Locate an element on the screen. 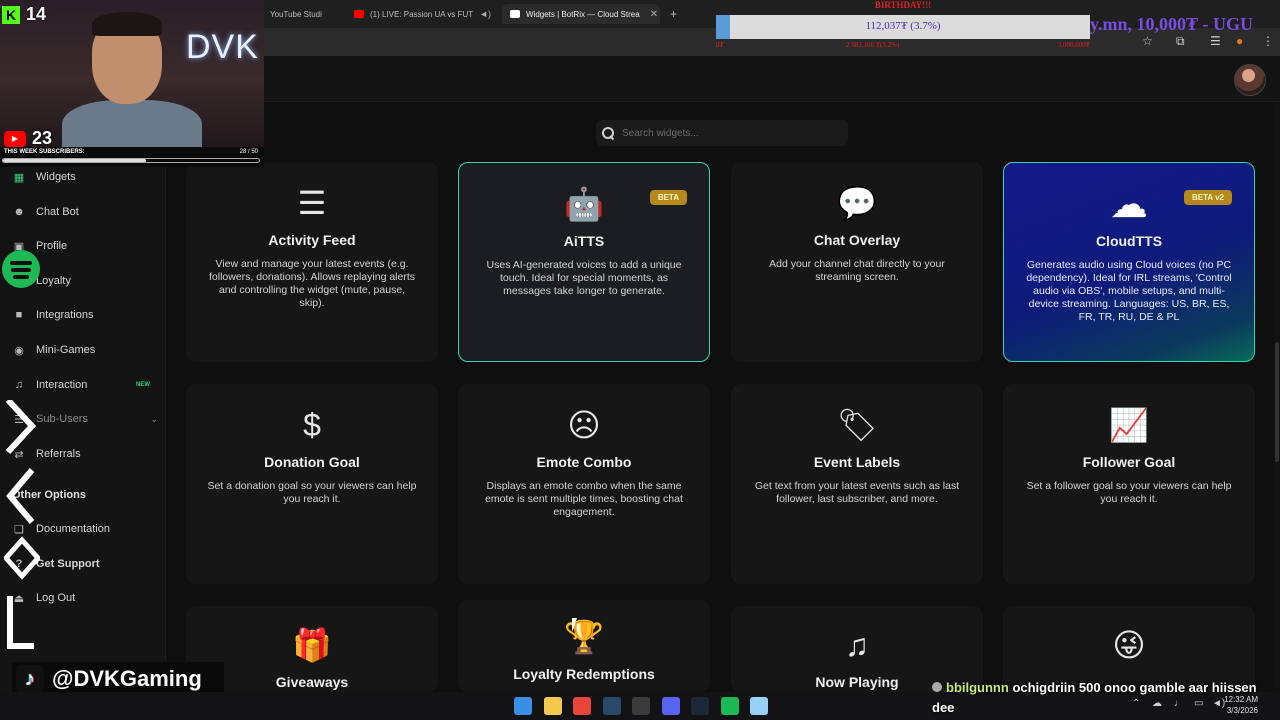  tiktok-icon: ♪ is located at coordinates (30, 679).